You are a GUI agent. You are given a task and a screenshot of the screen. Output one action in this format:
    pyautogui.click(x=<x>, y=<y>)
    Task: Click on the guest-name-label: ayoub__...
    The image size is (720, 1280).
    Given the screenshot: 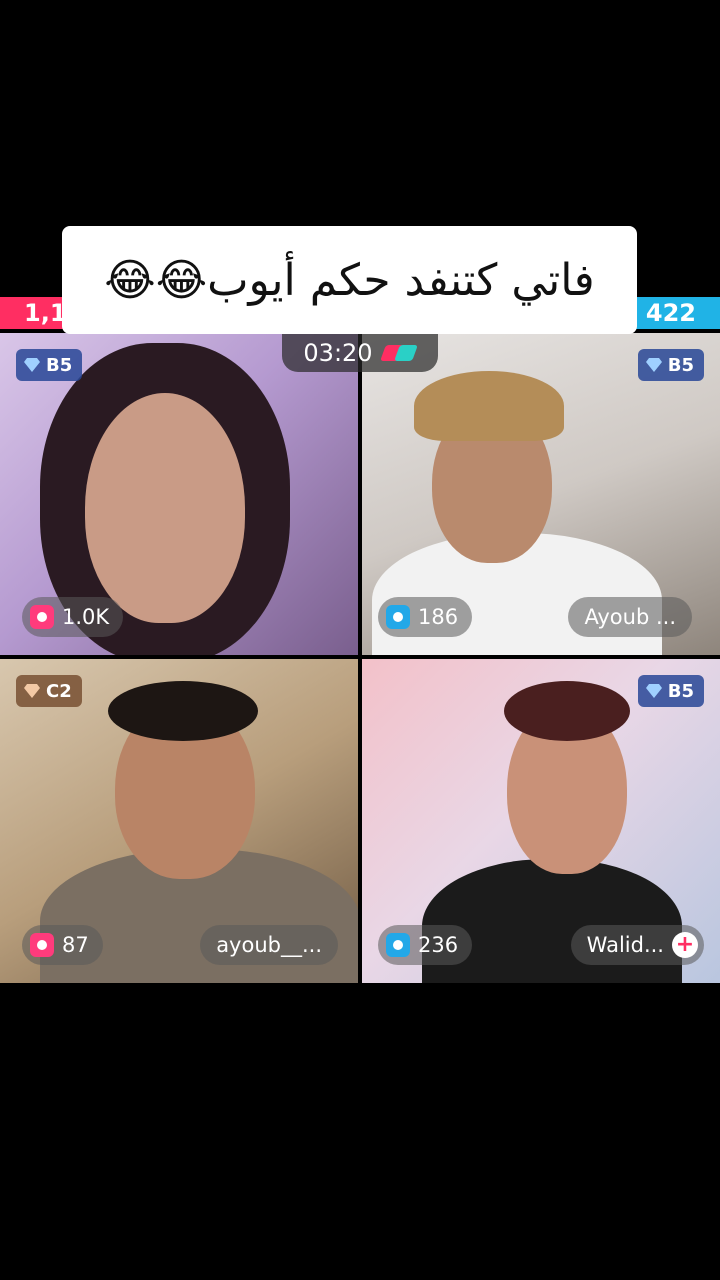 What is the action you would take?
    pyautogui.click(x=269, y=945)
    